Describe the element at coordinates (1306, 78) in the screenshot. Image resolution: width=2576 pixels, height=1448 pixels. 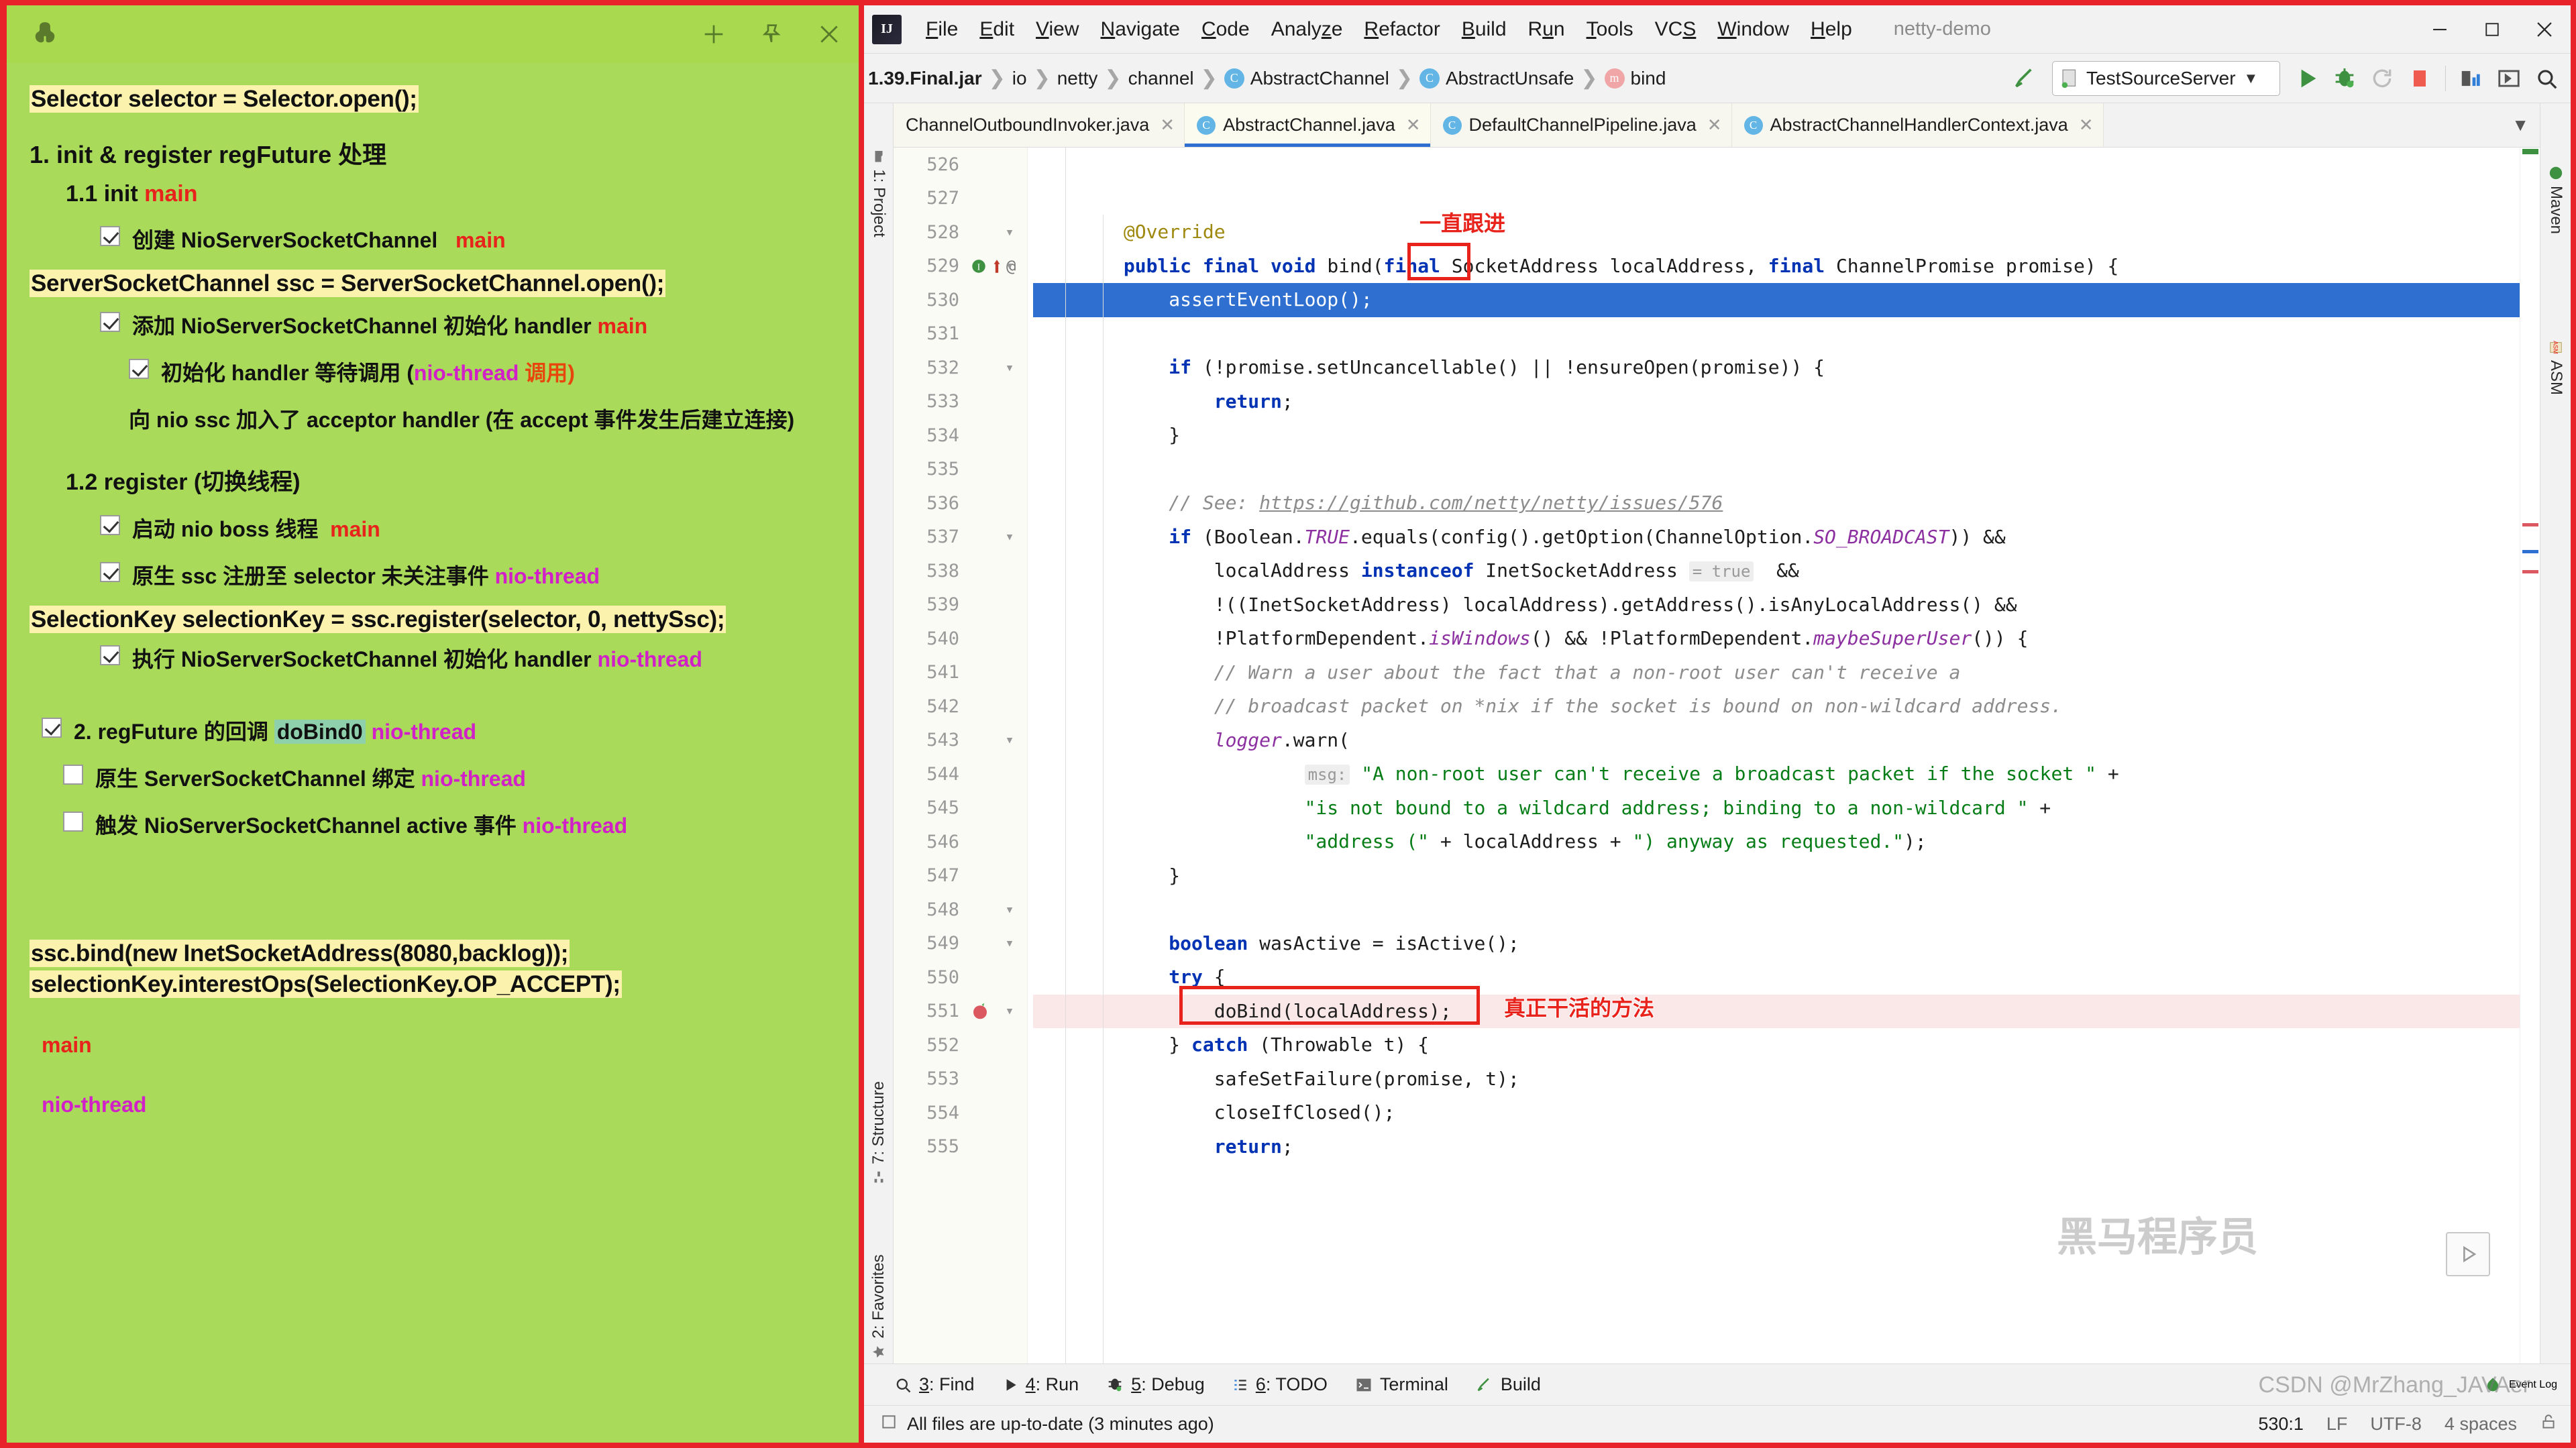
I see `breadcrumb-abstractchannel: C AbstractChannel` at that location.